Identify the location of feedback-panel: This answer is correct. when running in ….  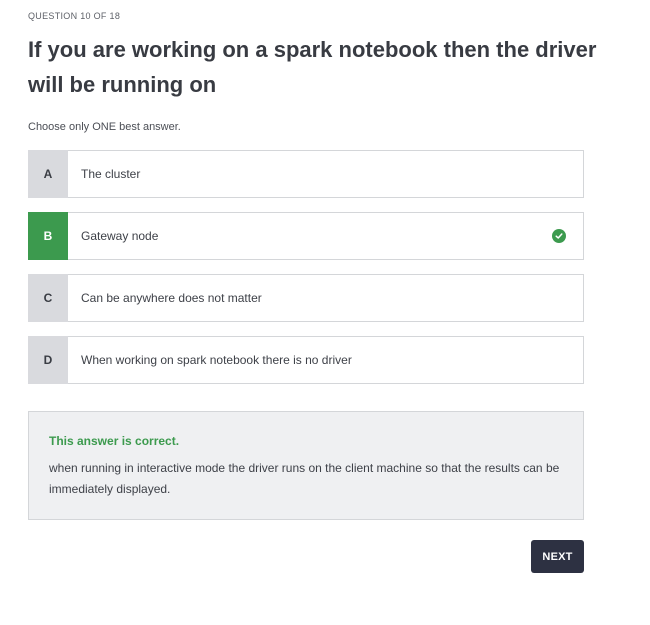
(306, 465).